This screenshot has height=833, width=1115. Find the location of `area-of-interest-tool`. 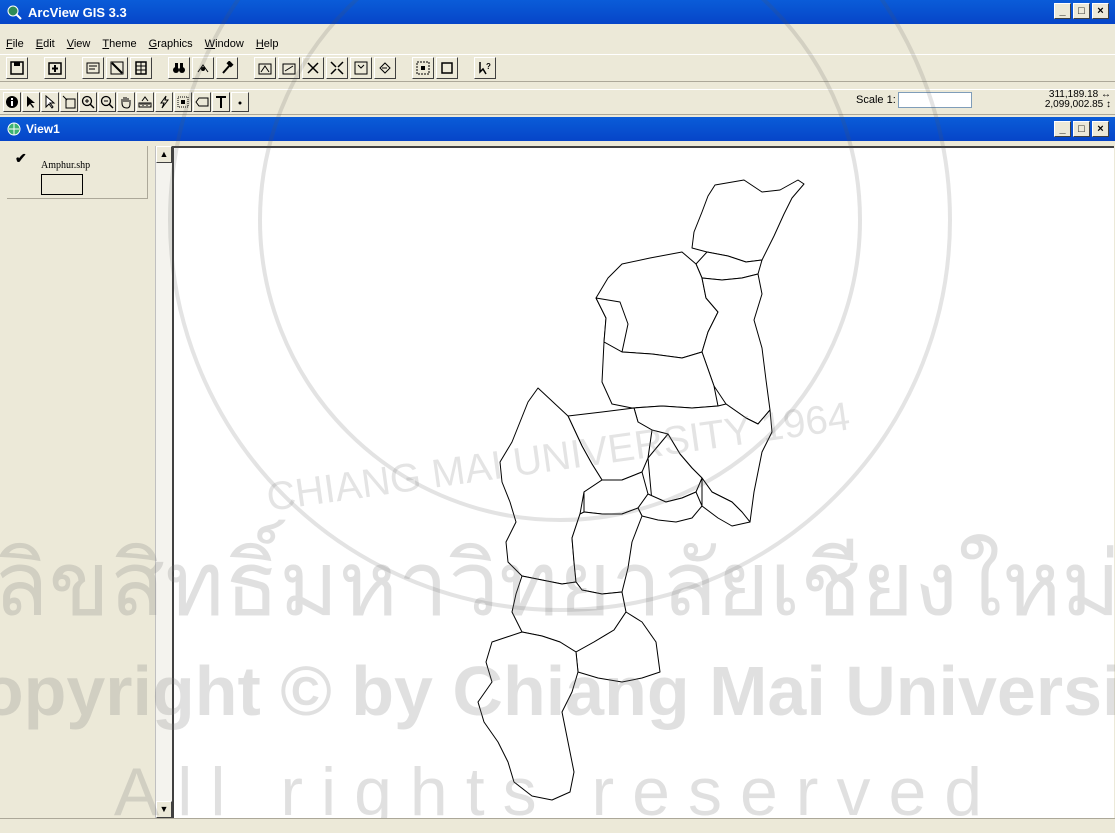

area-of-interest-tool is located at coordinates (183, 102).